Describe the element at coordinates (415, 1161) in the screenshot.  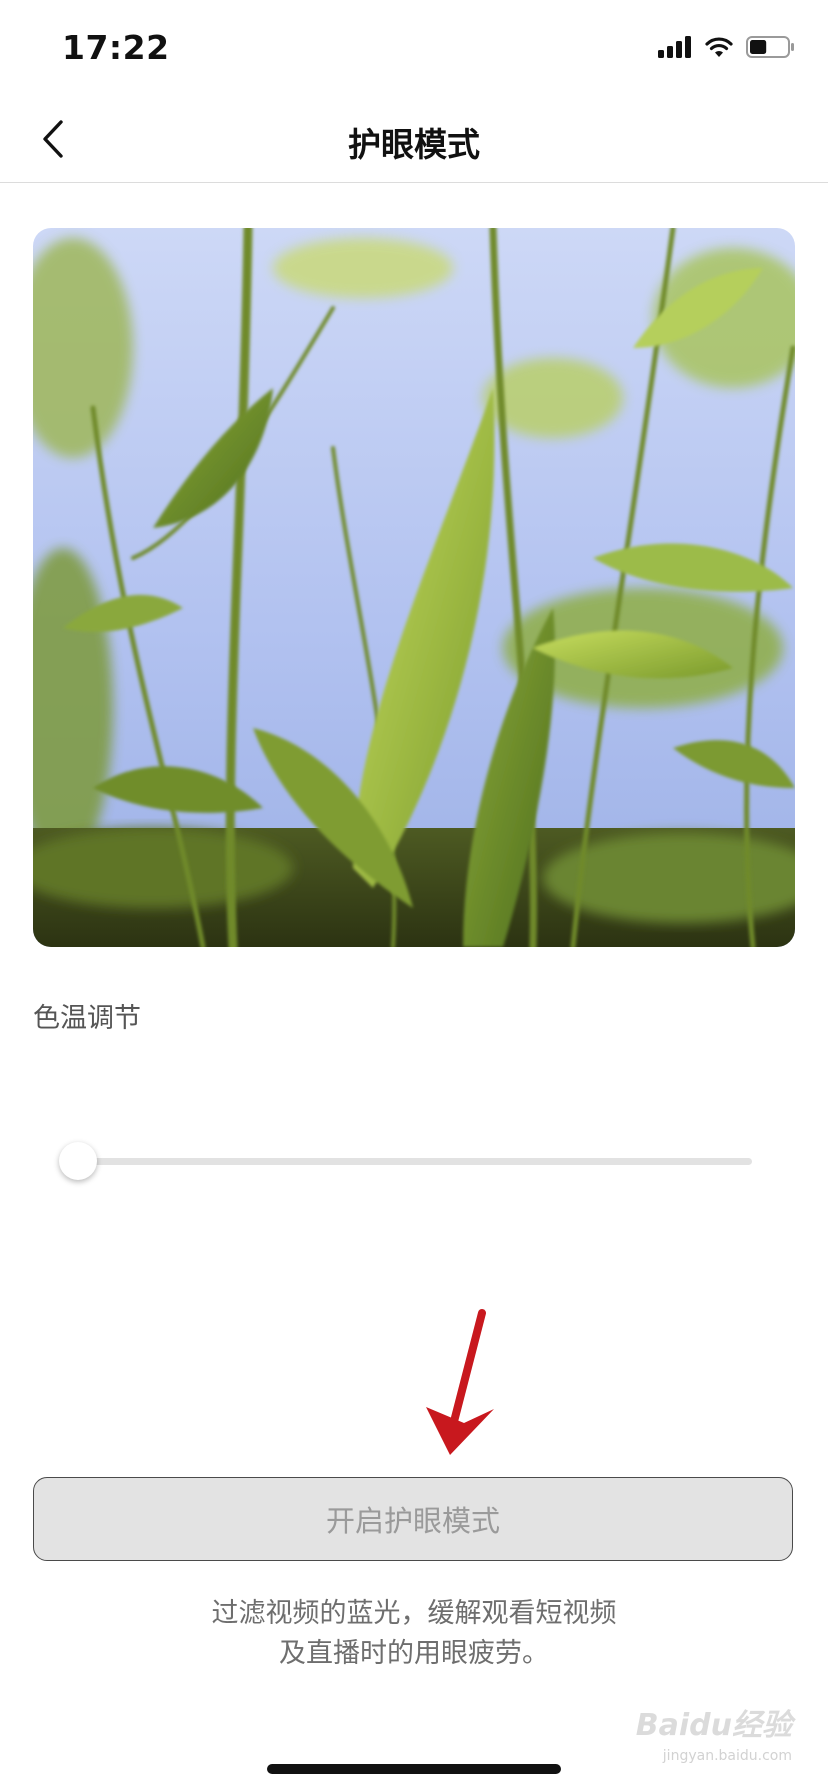
I see `slider-track` at that location.